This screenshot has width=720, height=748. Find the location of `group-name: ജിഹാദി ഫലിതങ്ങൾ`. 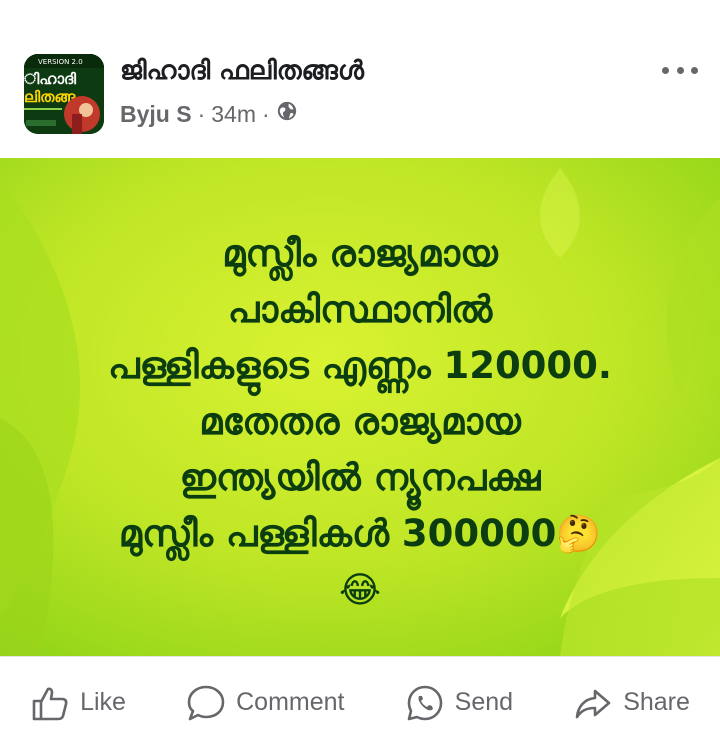

group-name: ജിഹാദി ഫലിതങ്ങൾ is located at coordinates (242, 71).